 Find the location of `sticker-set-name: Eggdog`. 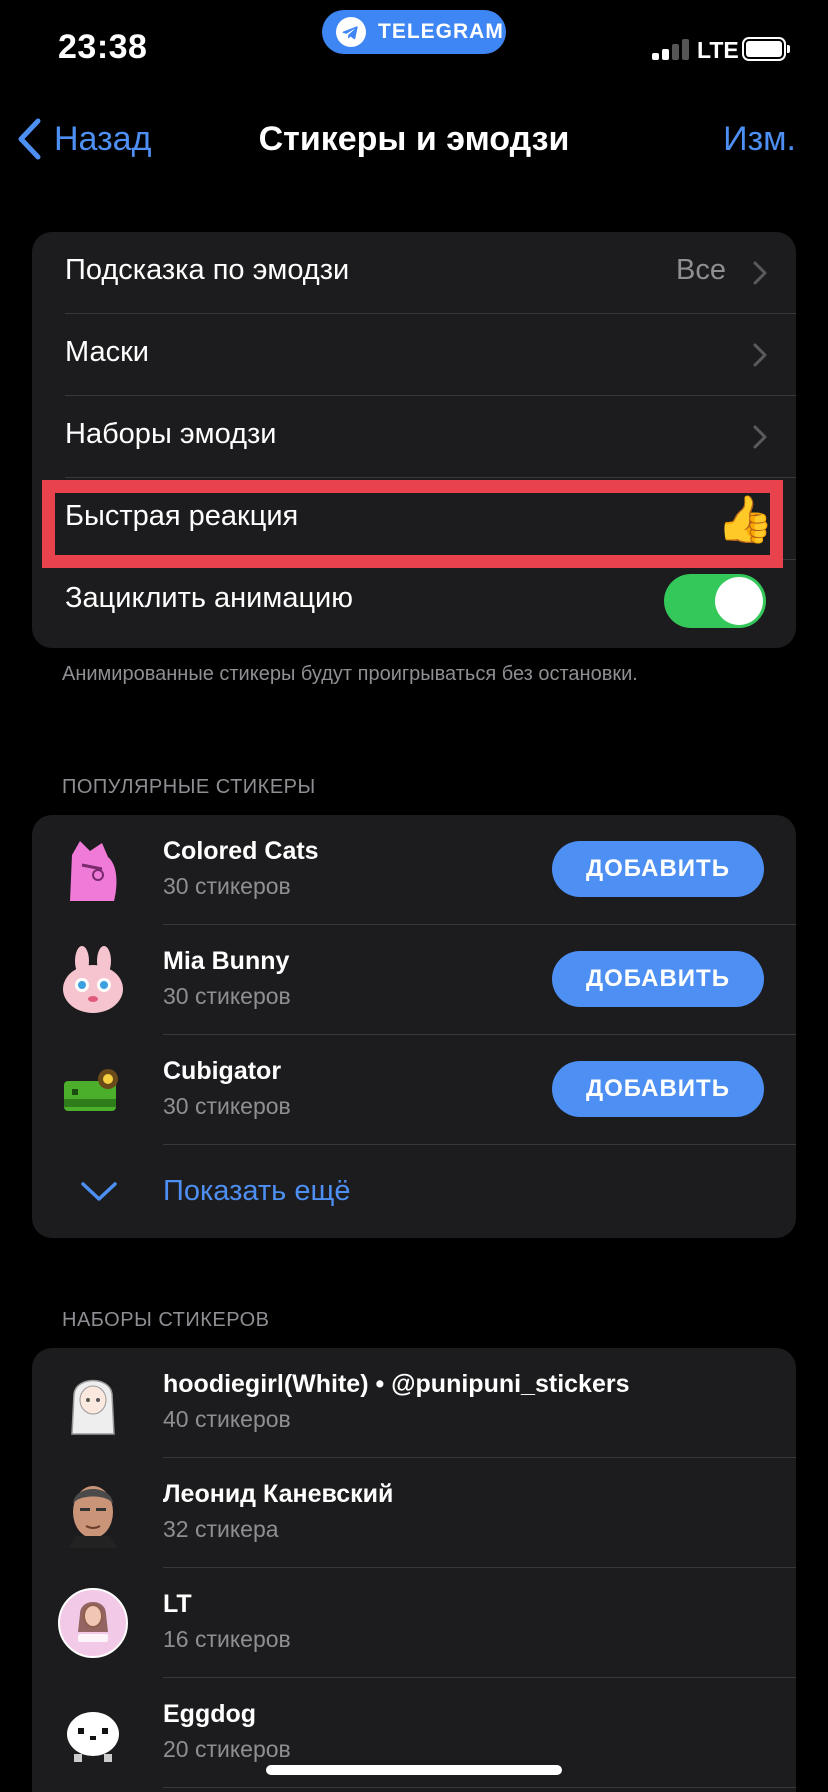

sticker-set-name: Eggdog is located at coordinates (210, 1714).